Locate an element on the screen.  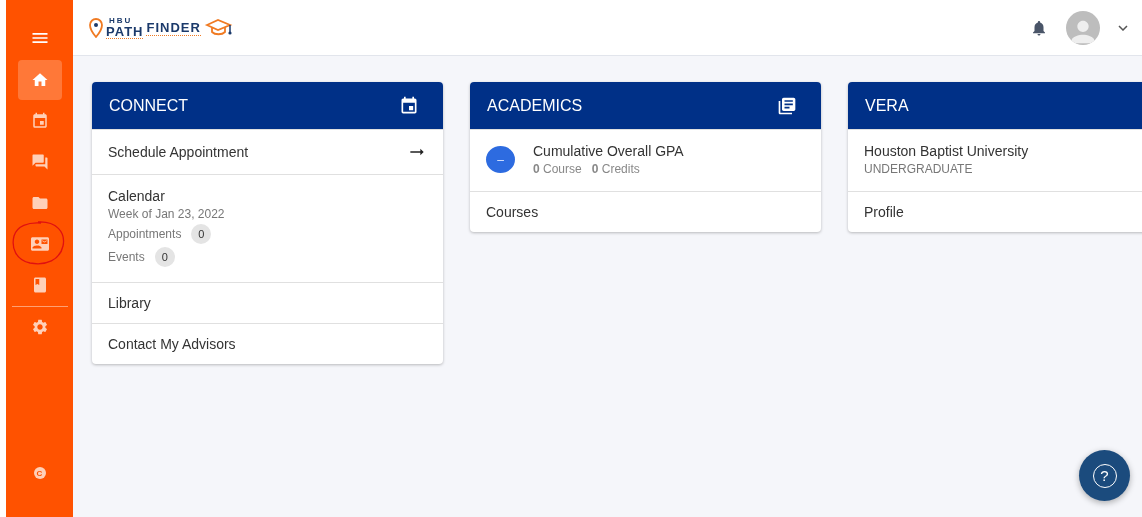
library-icon is located at coordinates (787, 105).